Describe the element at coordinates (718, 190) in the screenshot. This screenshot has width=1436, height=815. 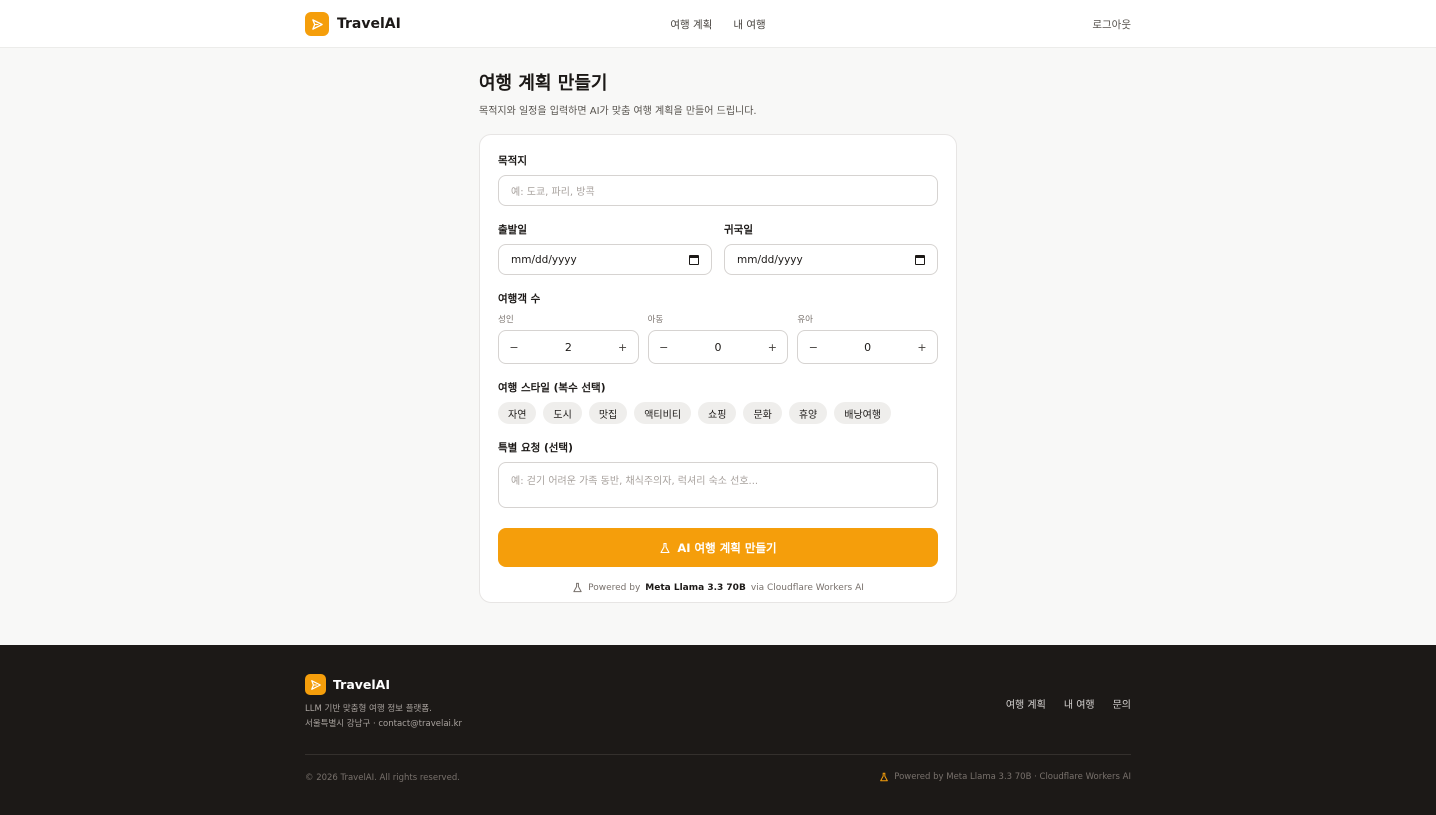
I see `destination-input: 예: 도쿄, 파리, 방콕` at that location.